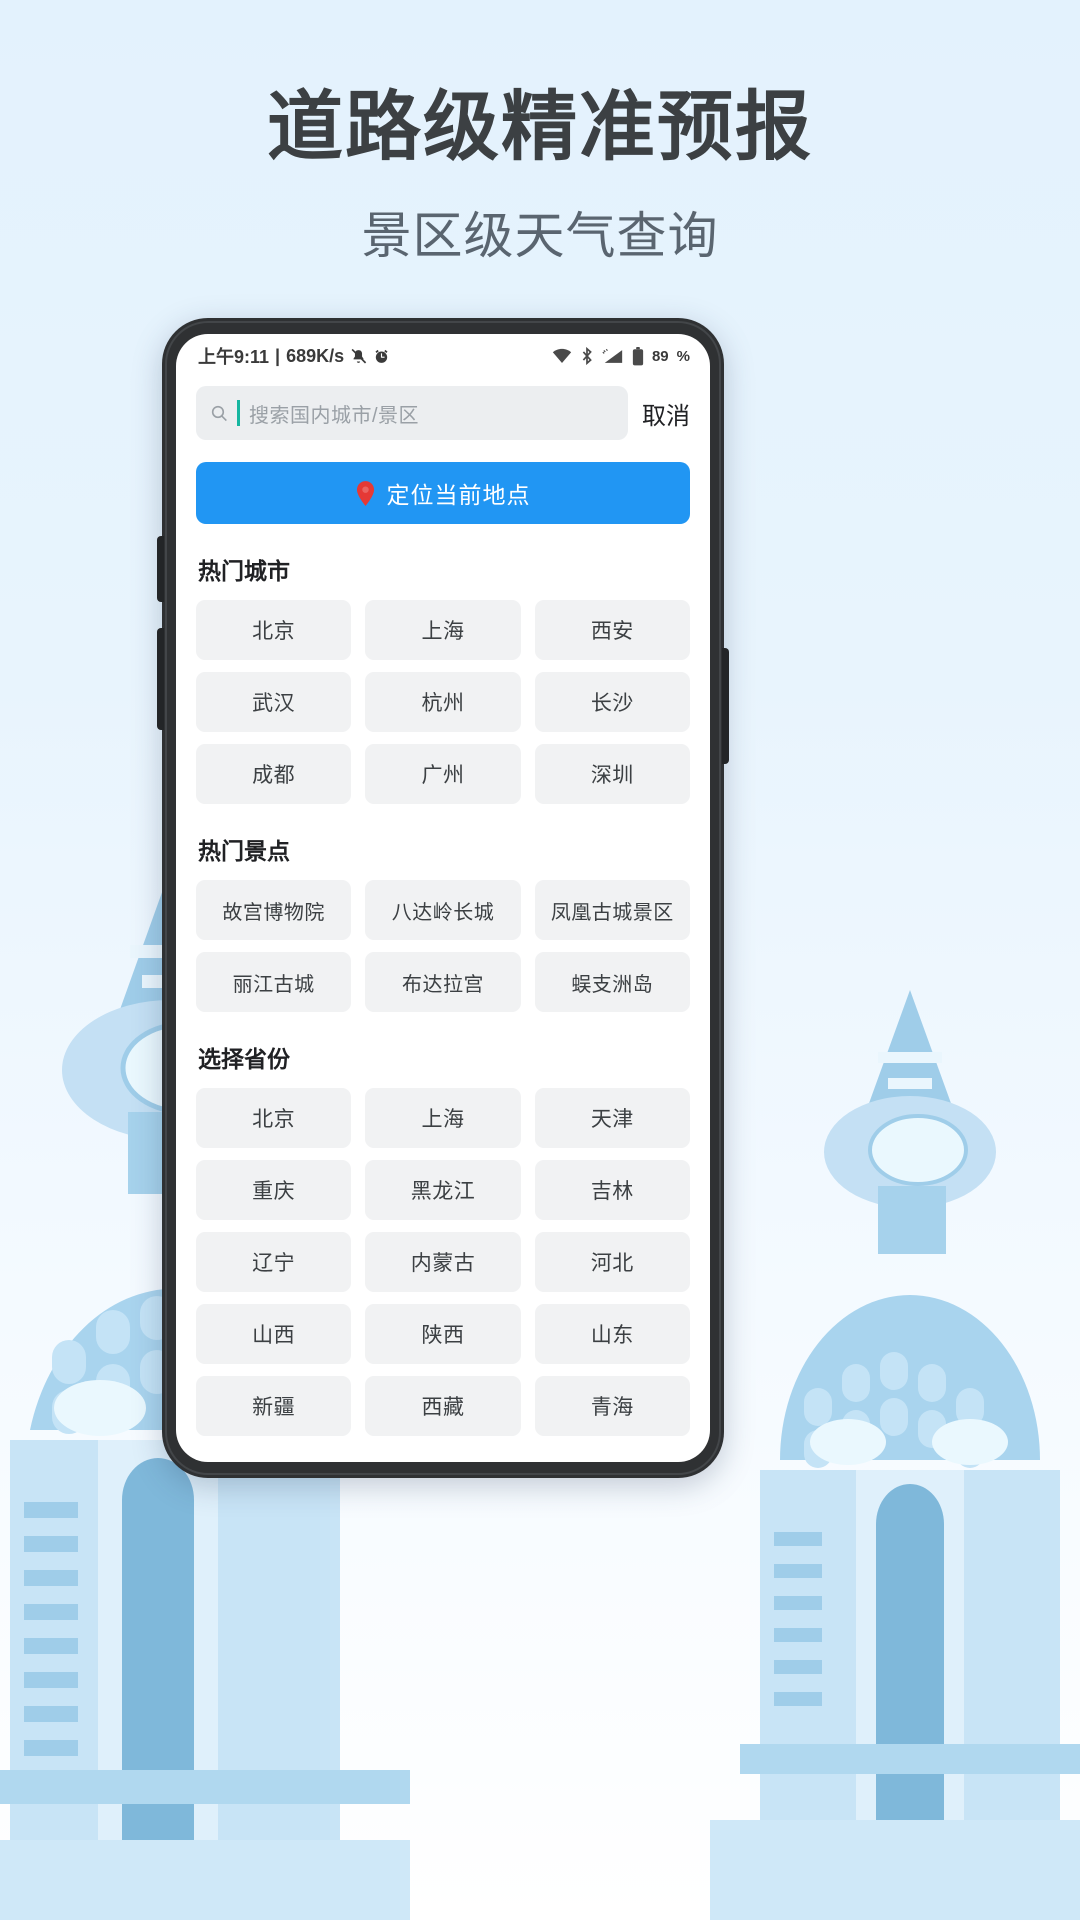  I want to click on city-chip: 广州, so click(443, 774).